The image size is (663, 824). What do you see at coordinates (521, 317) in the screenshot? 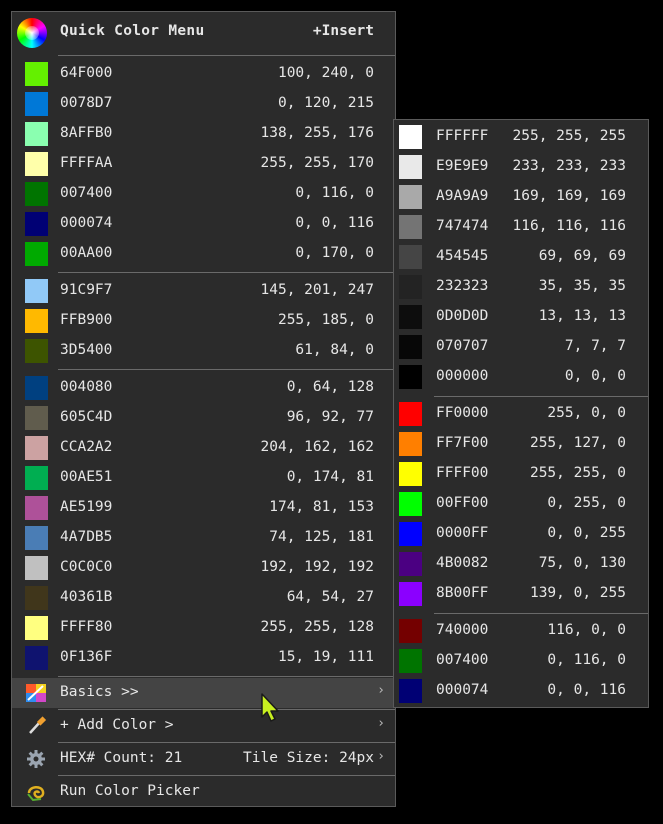
I see `color-row: 0D0D0D 13, 13, 13` at bounding box center [521, 317].